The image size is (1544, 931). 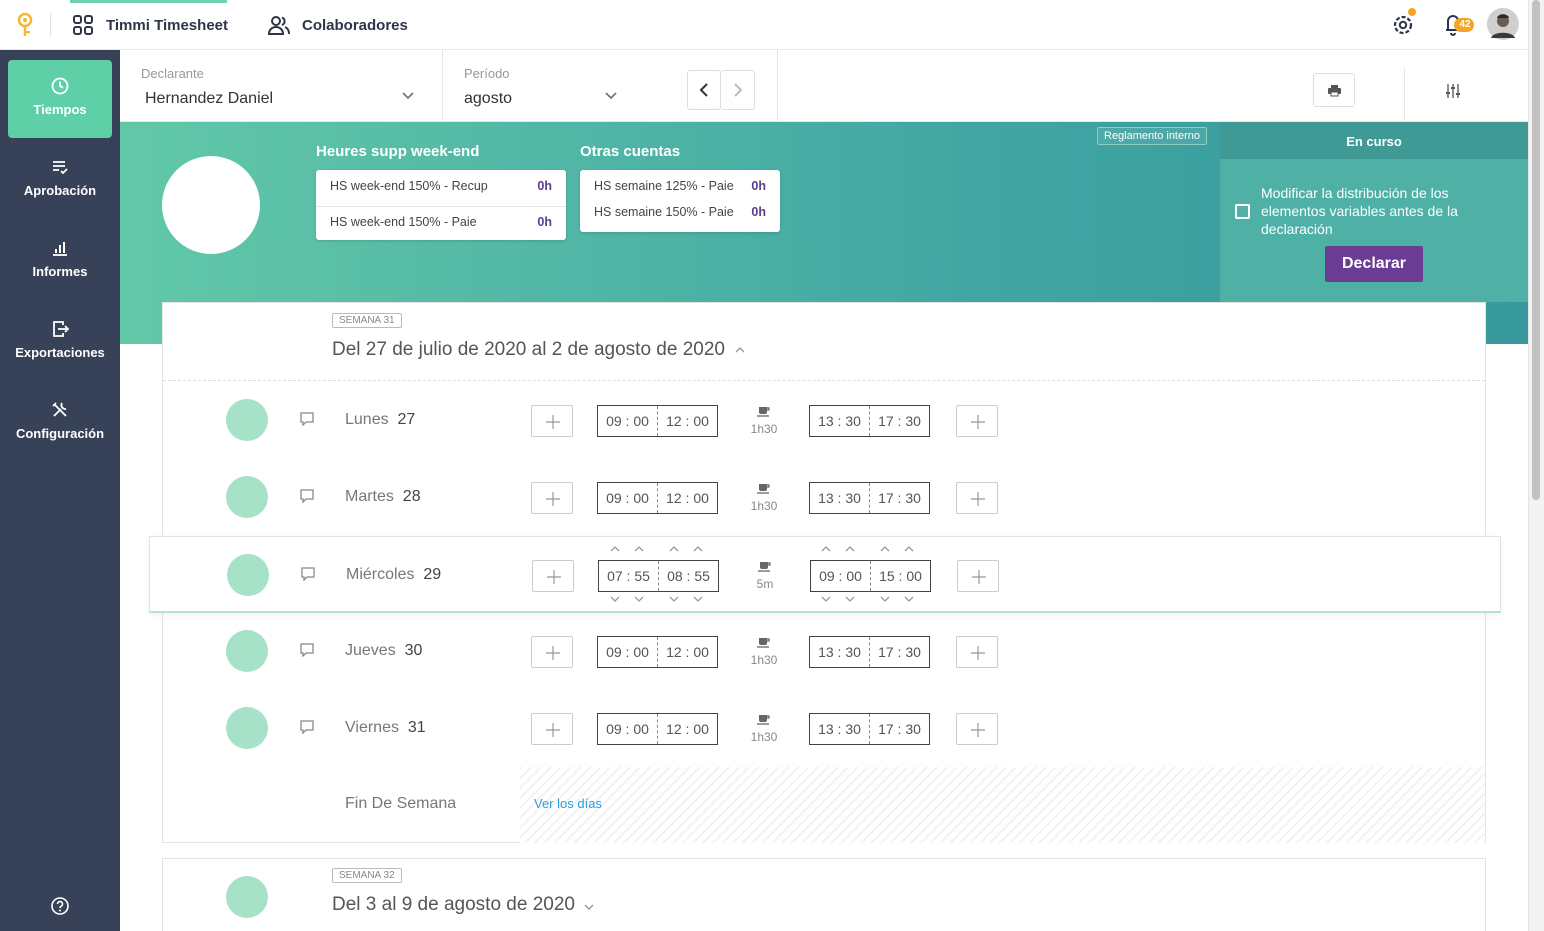 What do you see at coordinates (1453, 91) in the screenshot?
I see `filter-settings-icon` at bounding box center [1453, 91].